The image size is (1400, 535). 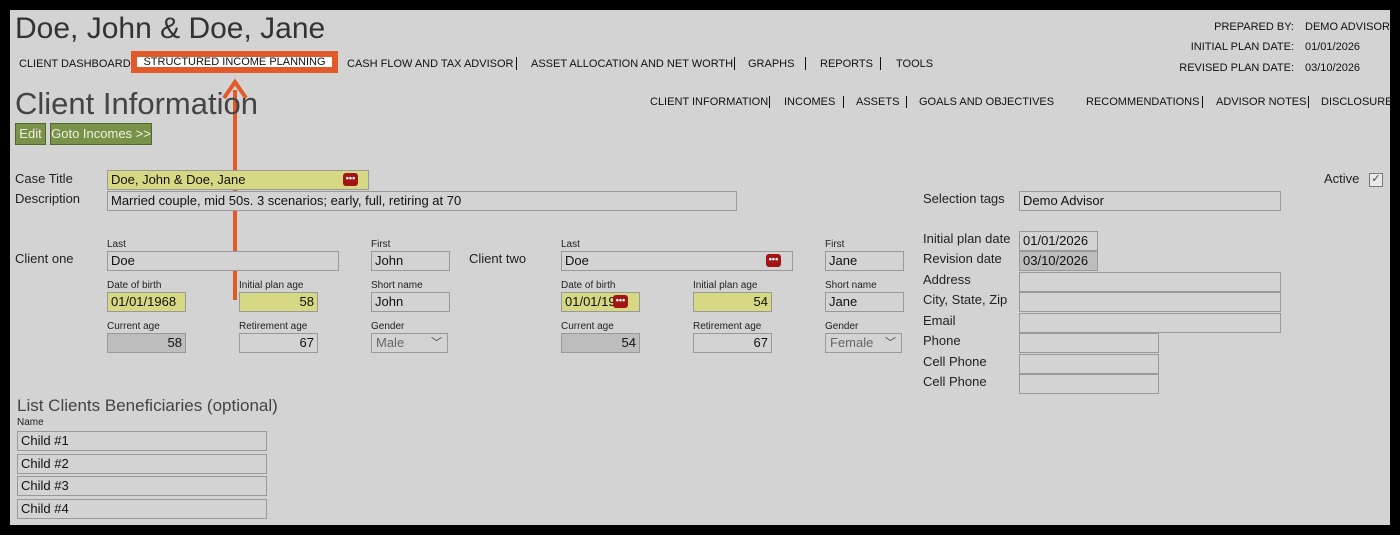 I want to click on client-one-label: Client one, so click(x=44, y=258).